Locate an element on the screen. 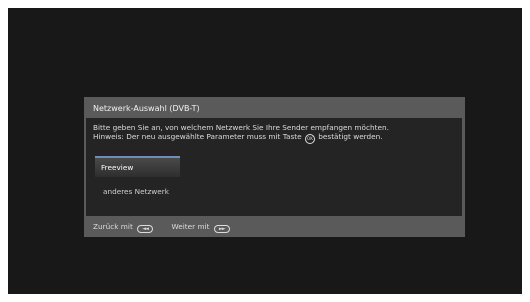  network-option-other: anderes Netzwerk is located at coordinates (136, 191).